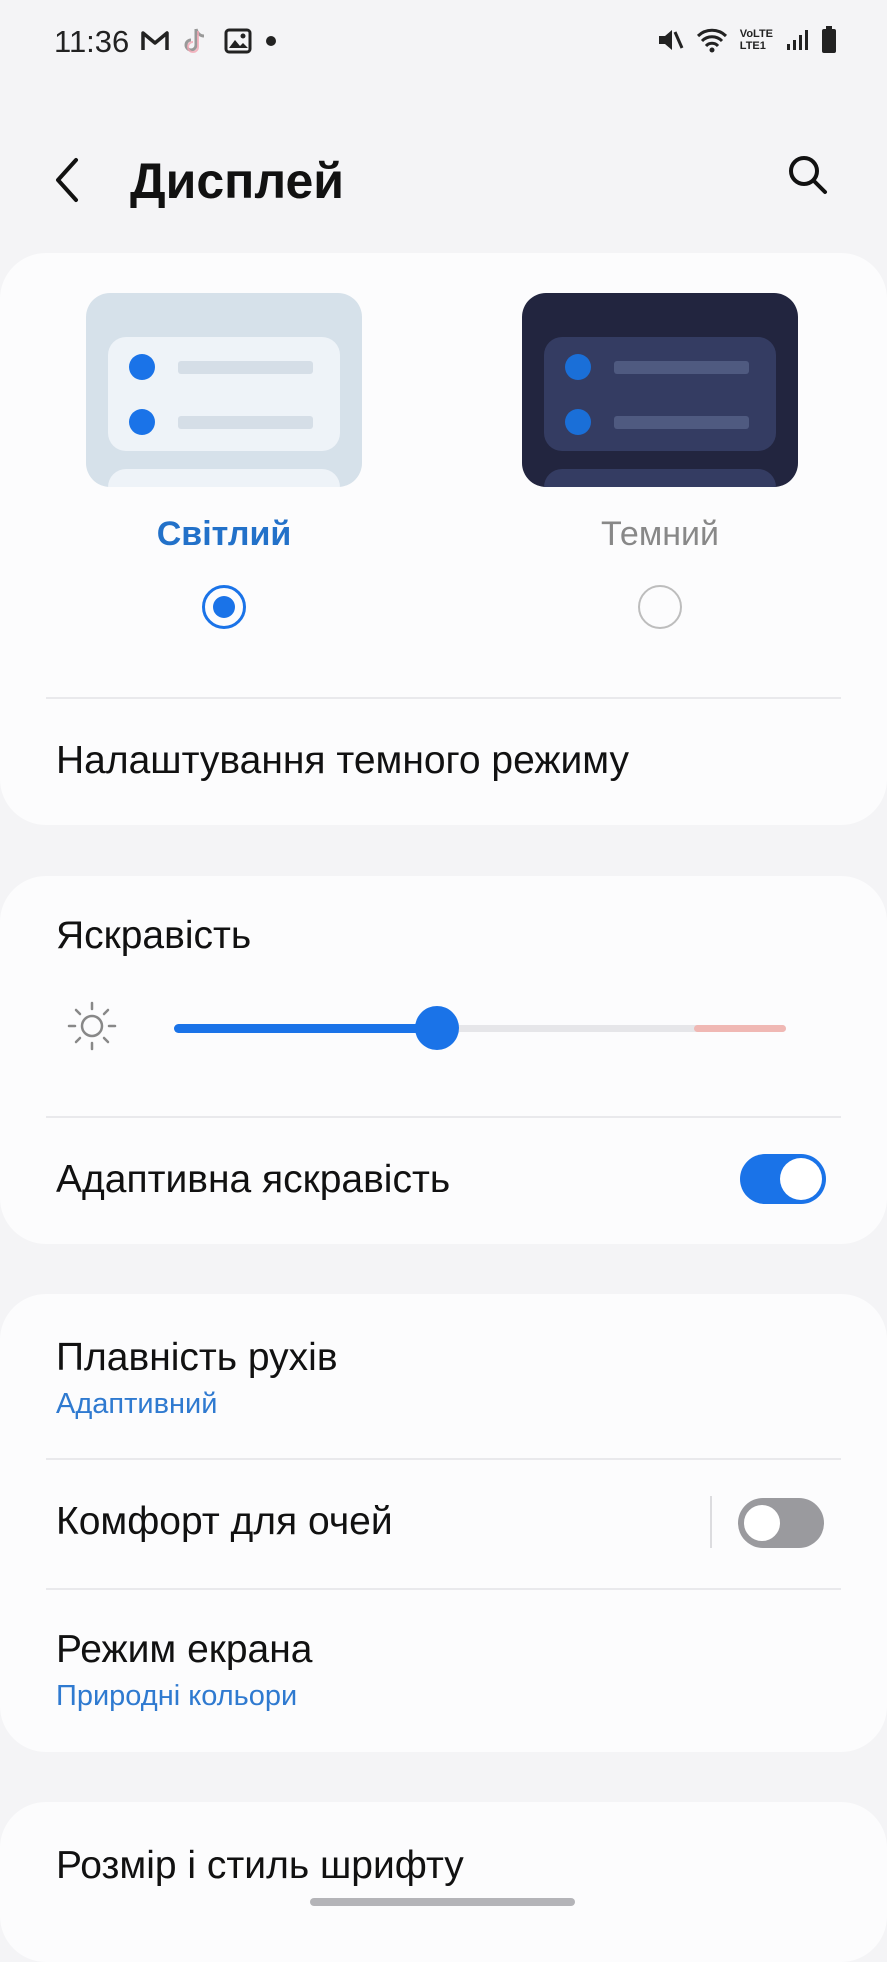 The height and width of the screenshot is (1962, 887). I want to click on dark-mode-settings-item: Налаштування темного режиму, so click(443, 762).